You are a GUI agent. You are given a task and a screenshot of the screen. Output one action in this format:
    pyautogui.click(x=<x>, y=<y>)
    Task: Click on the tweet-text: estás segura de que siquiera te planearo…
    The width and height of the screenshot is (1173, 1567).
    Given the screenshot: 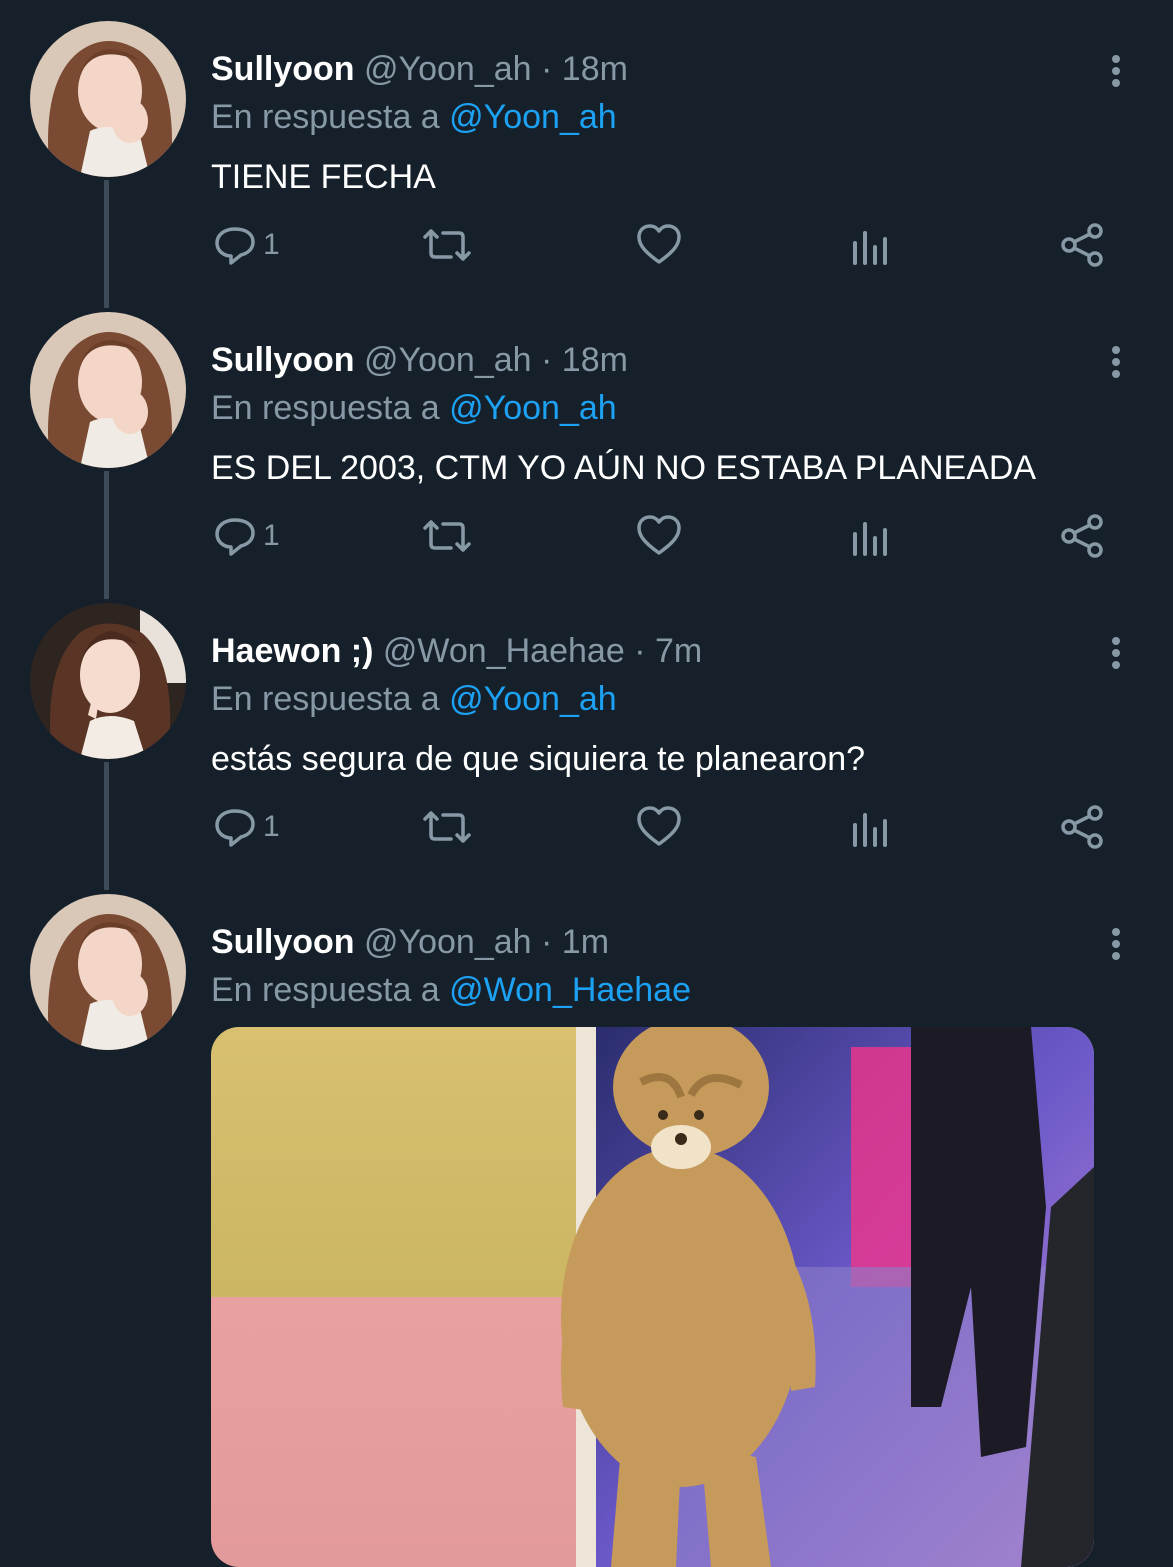 What is the action you would take?
    pyautogui.click(x=538, y=759)
    